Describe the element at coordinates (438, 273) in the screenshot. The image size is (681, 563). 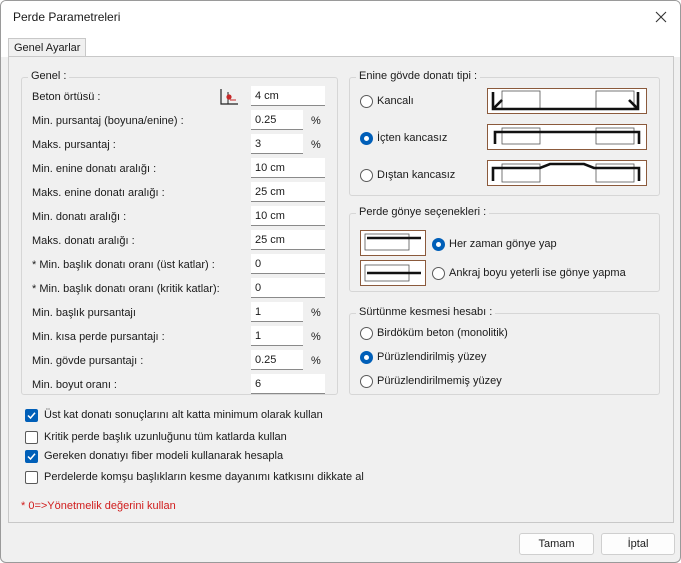
I see `radio-gonye-yapma-button` at that location.